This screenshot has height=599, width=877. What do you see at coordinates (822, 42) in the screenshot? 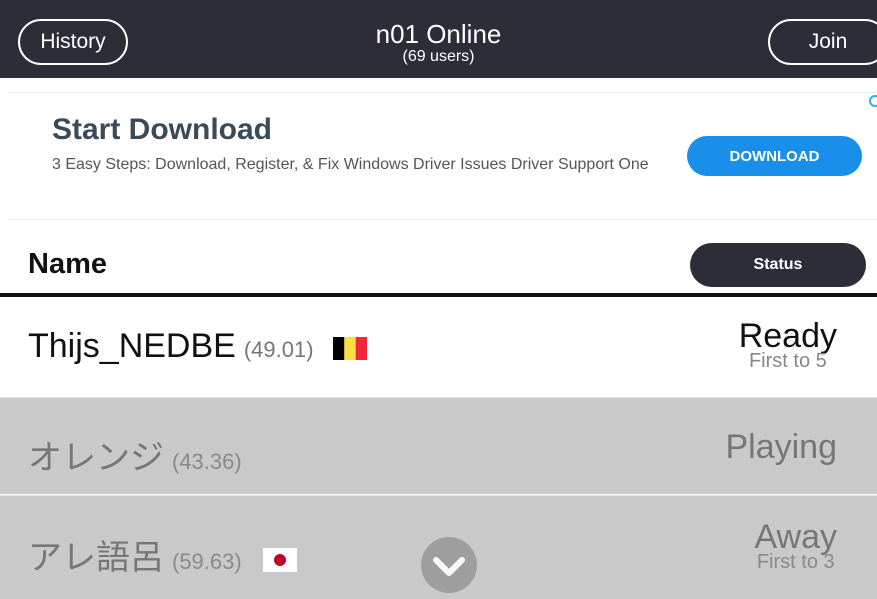
I see `join-button: Join` at bounding box center [822, 42].